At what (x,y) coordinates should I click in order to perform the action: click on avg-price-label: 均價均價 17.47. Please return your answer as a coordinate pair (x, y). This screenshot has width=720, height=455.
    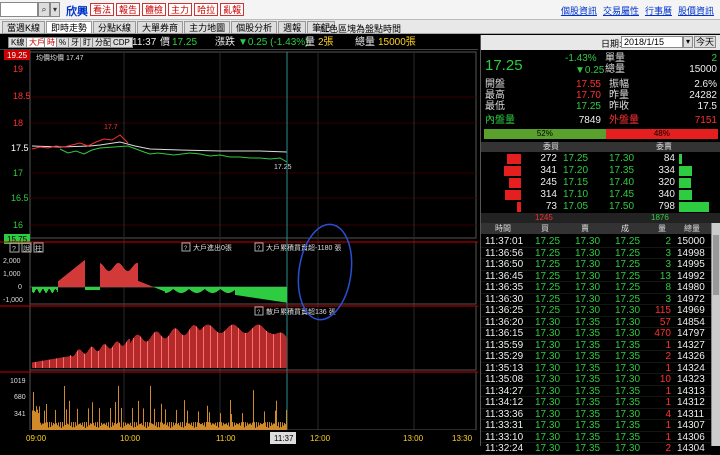
    Looking at the image, I should click on (60, 57).